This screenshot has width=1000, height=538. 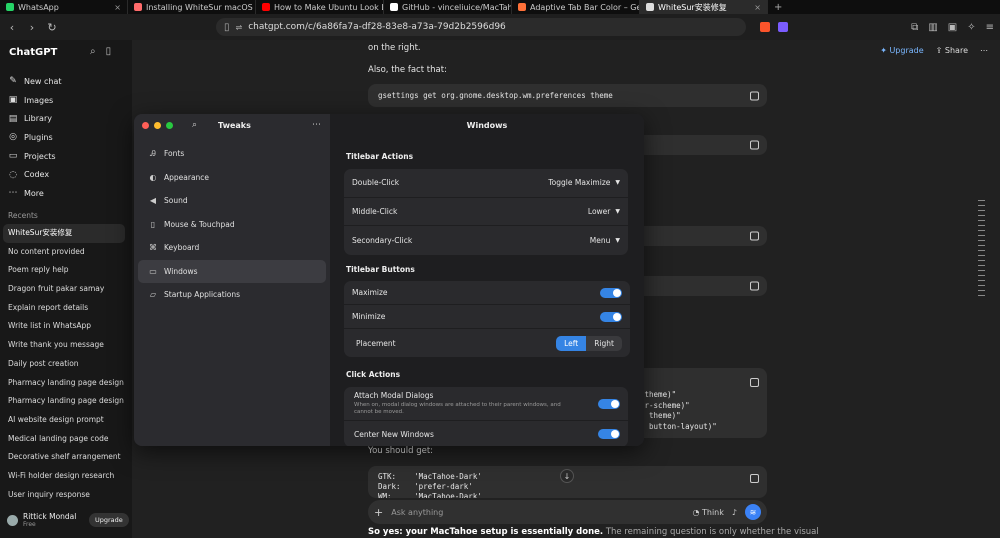 I want to click on secondary-click-row: Secondary-Click Menu ▼, so click(x=486, y=240).